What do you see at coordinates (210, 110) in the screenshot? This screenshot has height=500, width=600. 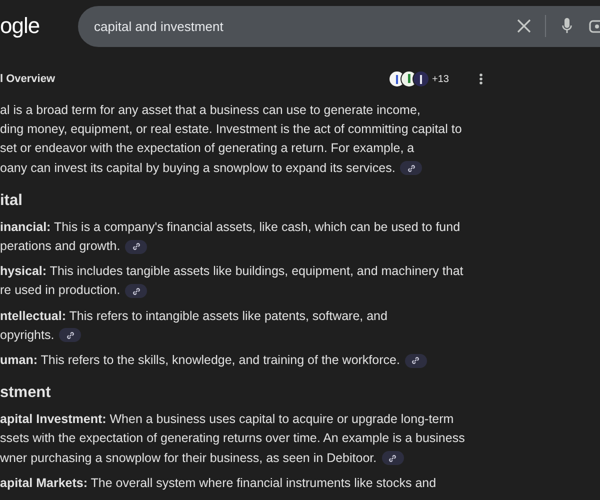 I see `answer-text: al is a broad term for any asset that a business can use to generate income,` at bounding box center [210, 110].